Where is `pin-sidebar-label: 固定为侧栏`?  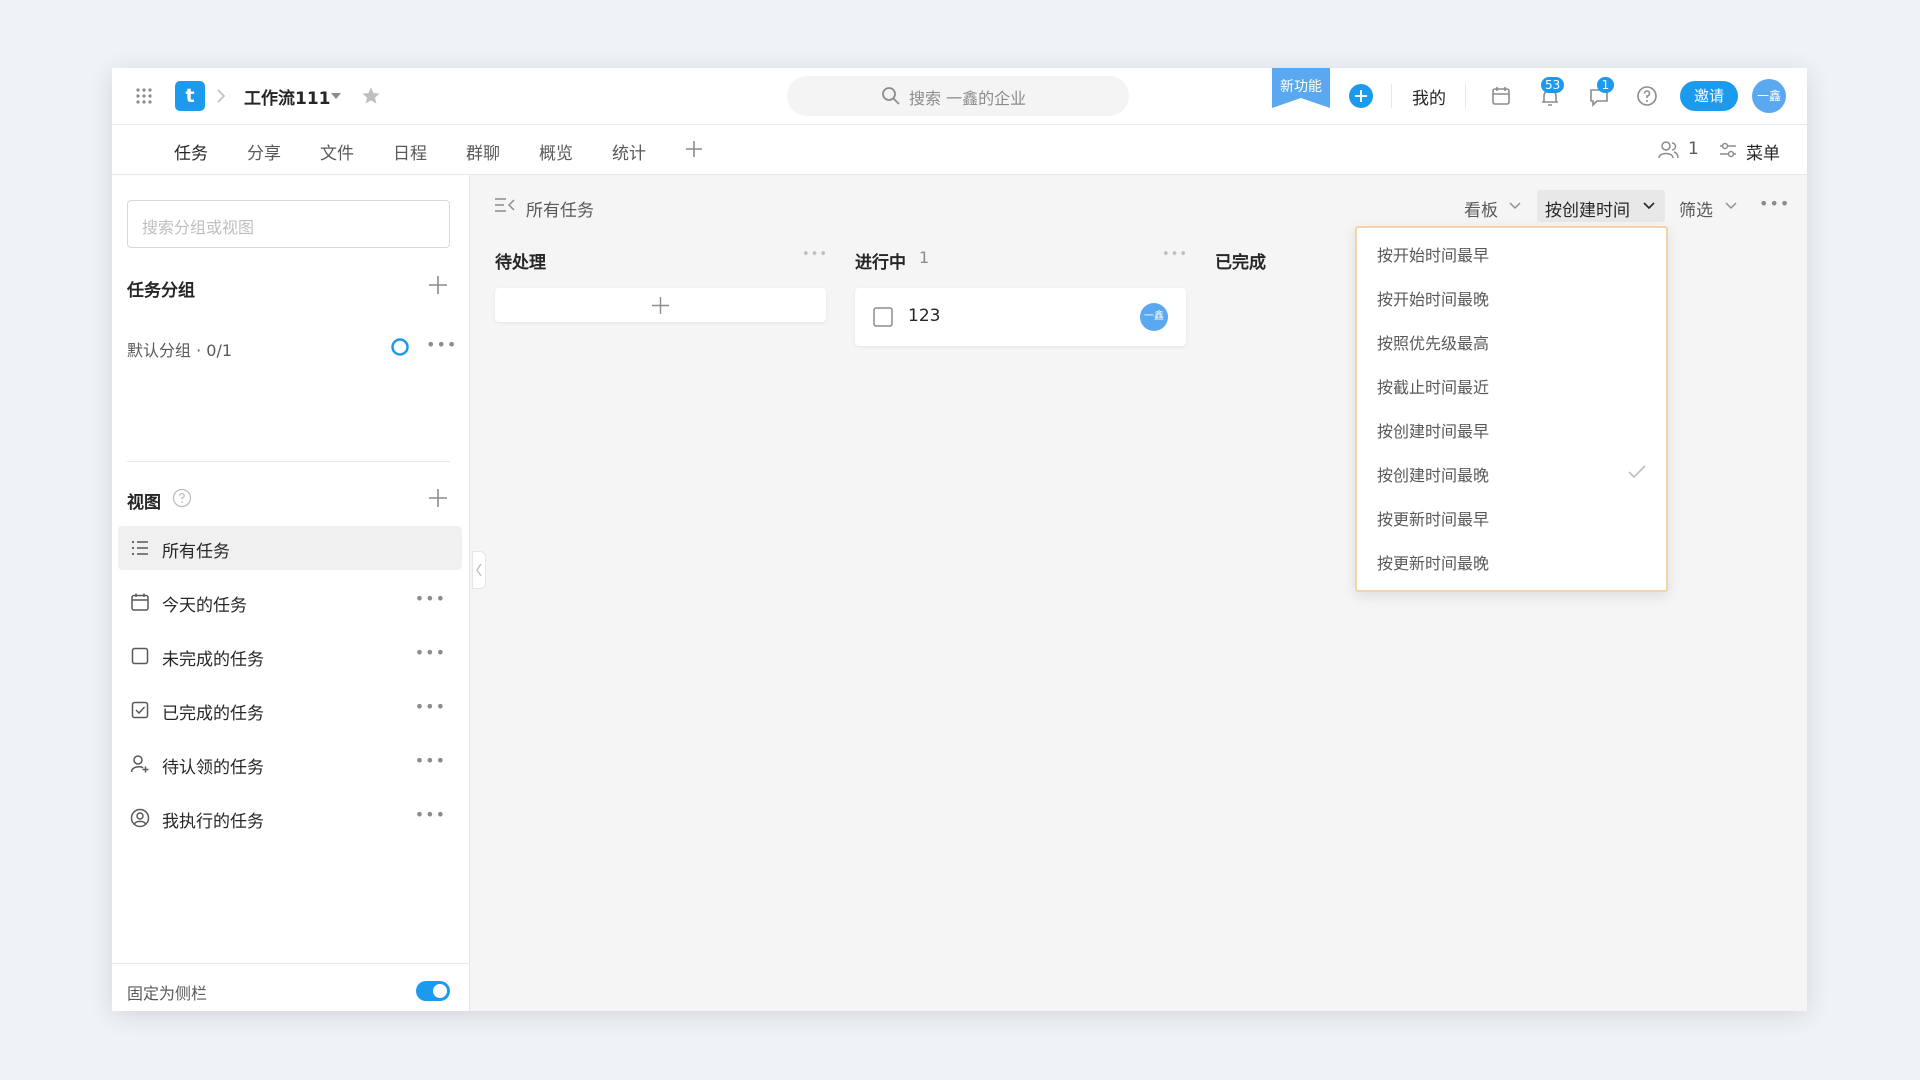
pin-sidebar-label: 固定为侧栏 is located at coordinates (167, 993).